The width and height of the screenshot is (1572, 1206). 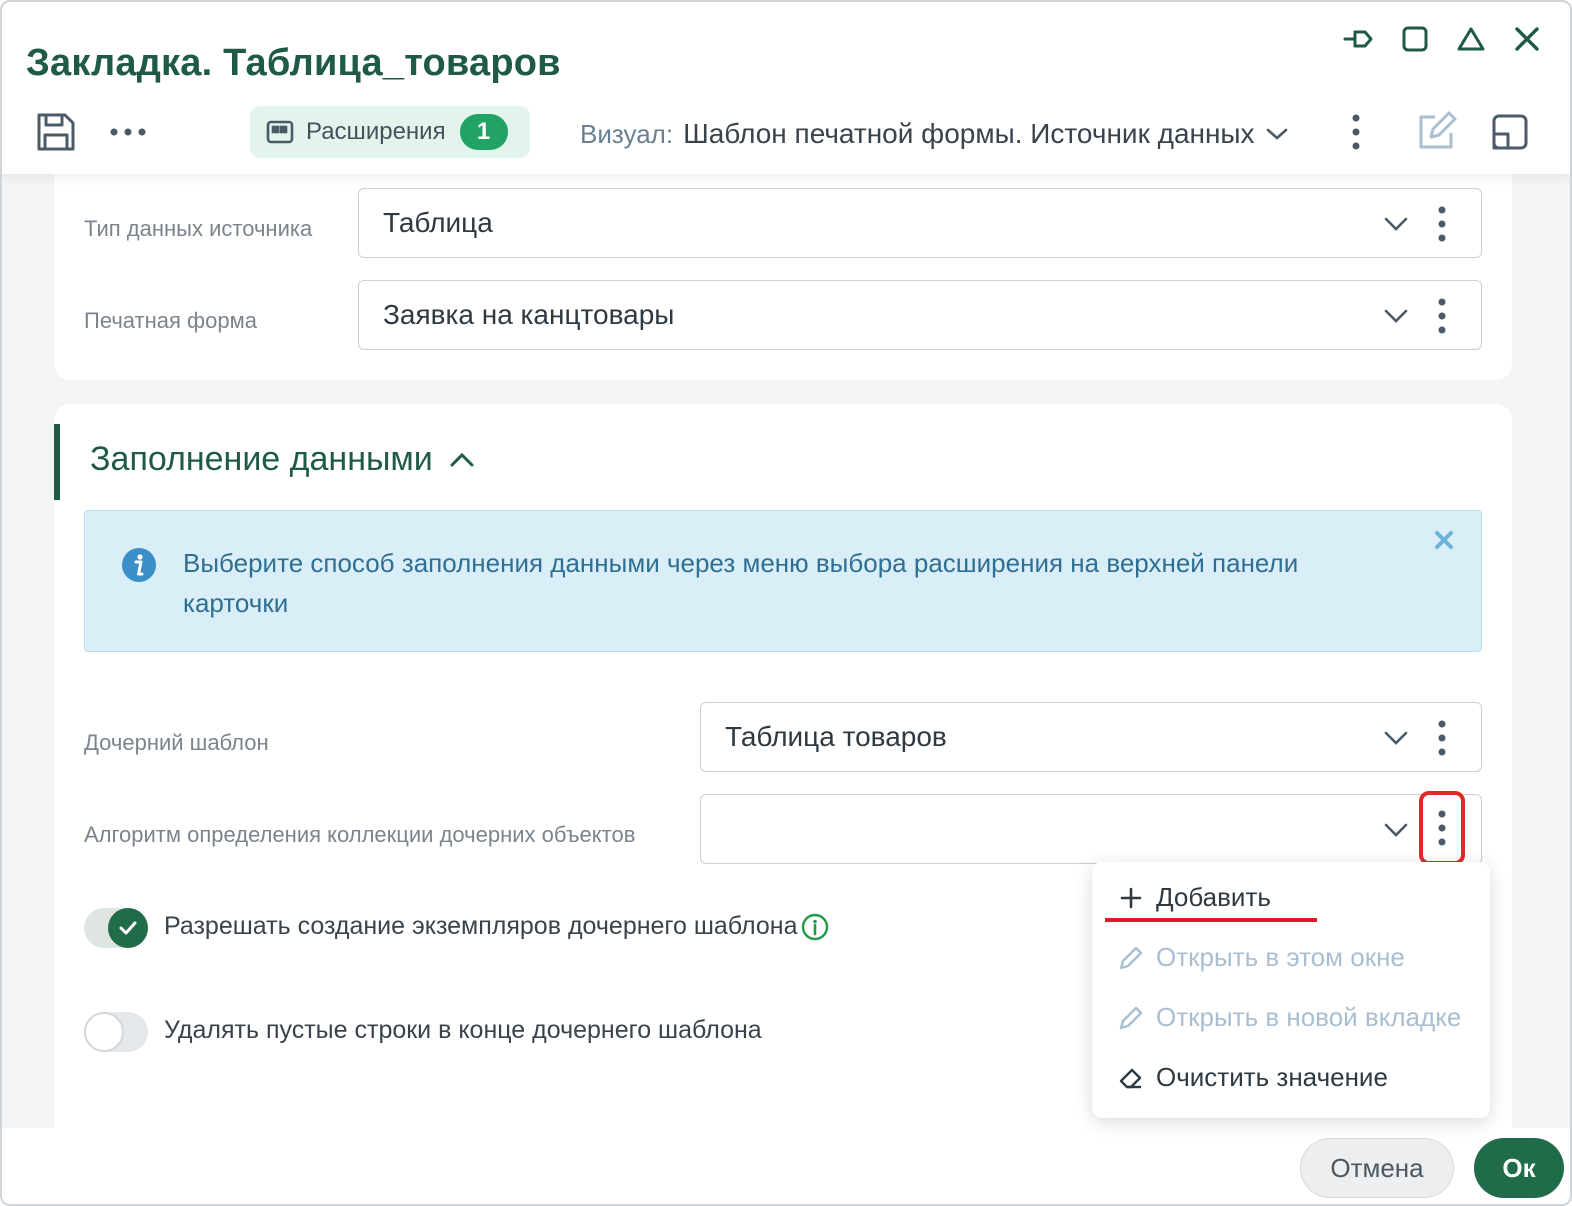 I want to click on extensions-label: Расширения, so click(x=376, y=131).